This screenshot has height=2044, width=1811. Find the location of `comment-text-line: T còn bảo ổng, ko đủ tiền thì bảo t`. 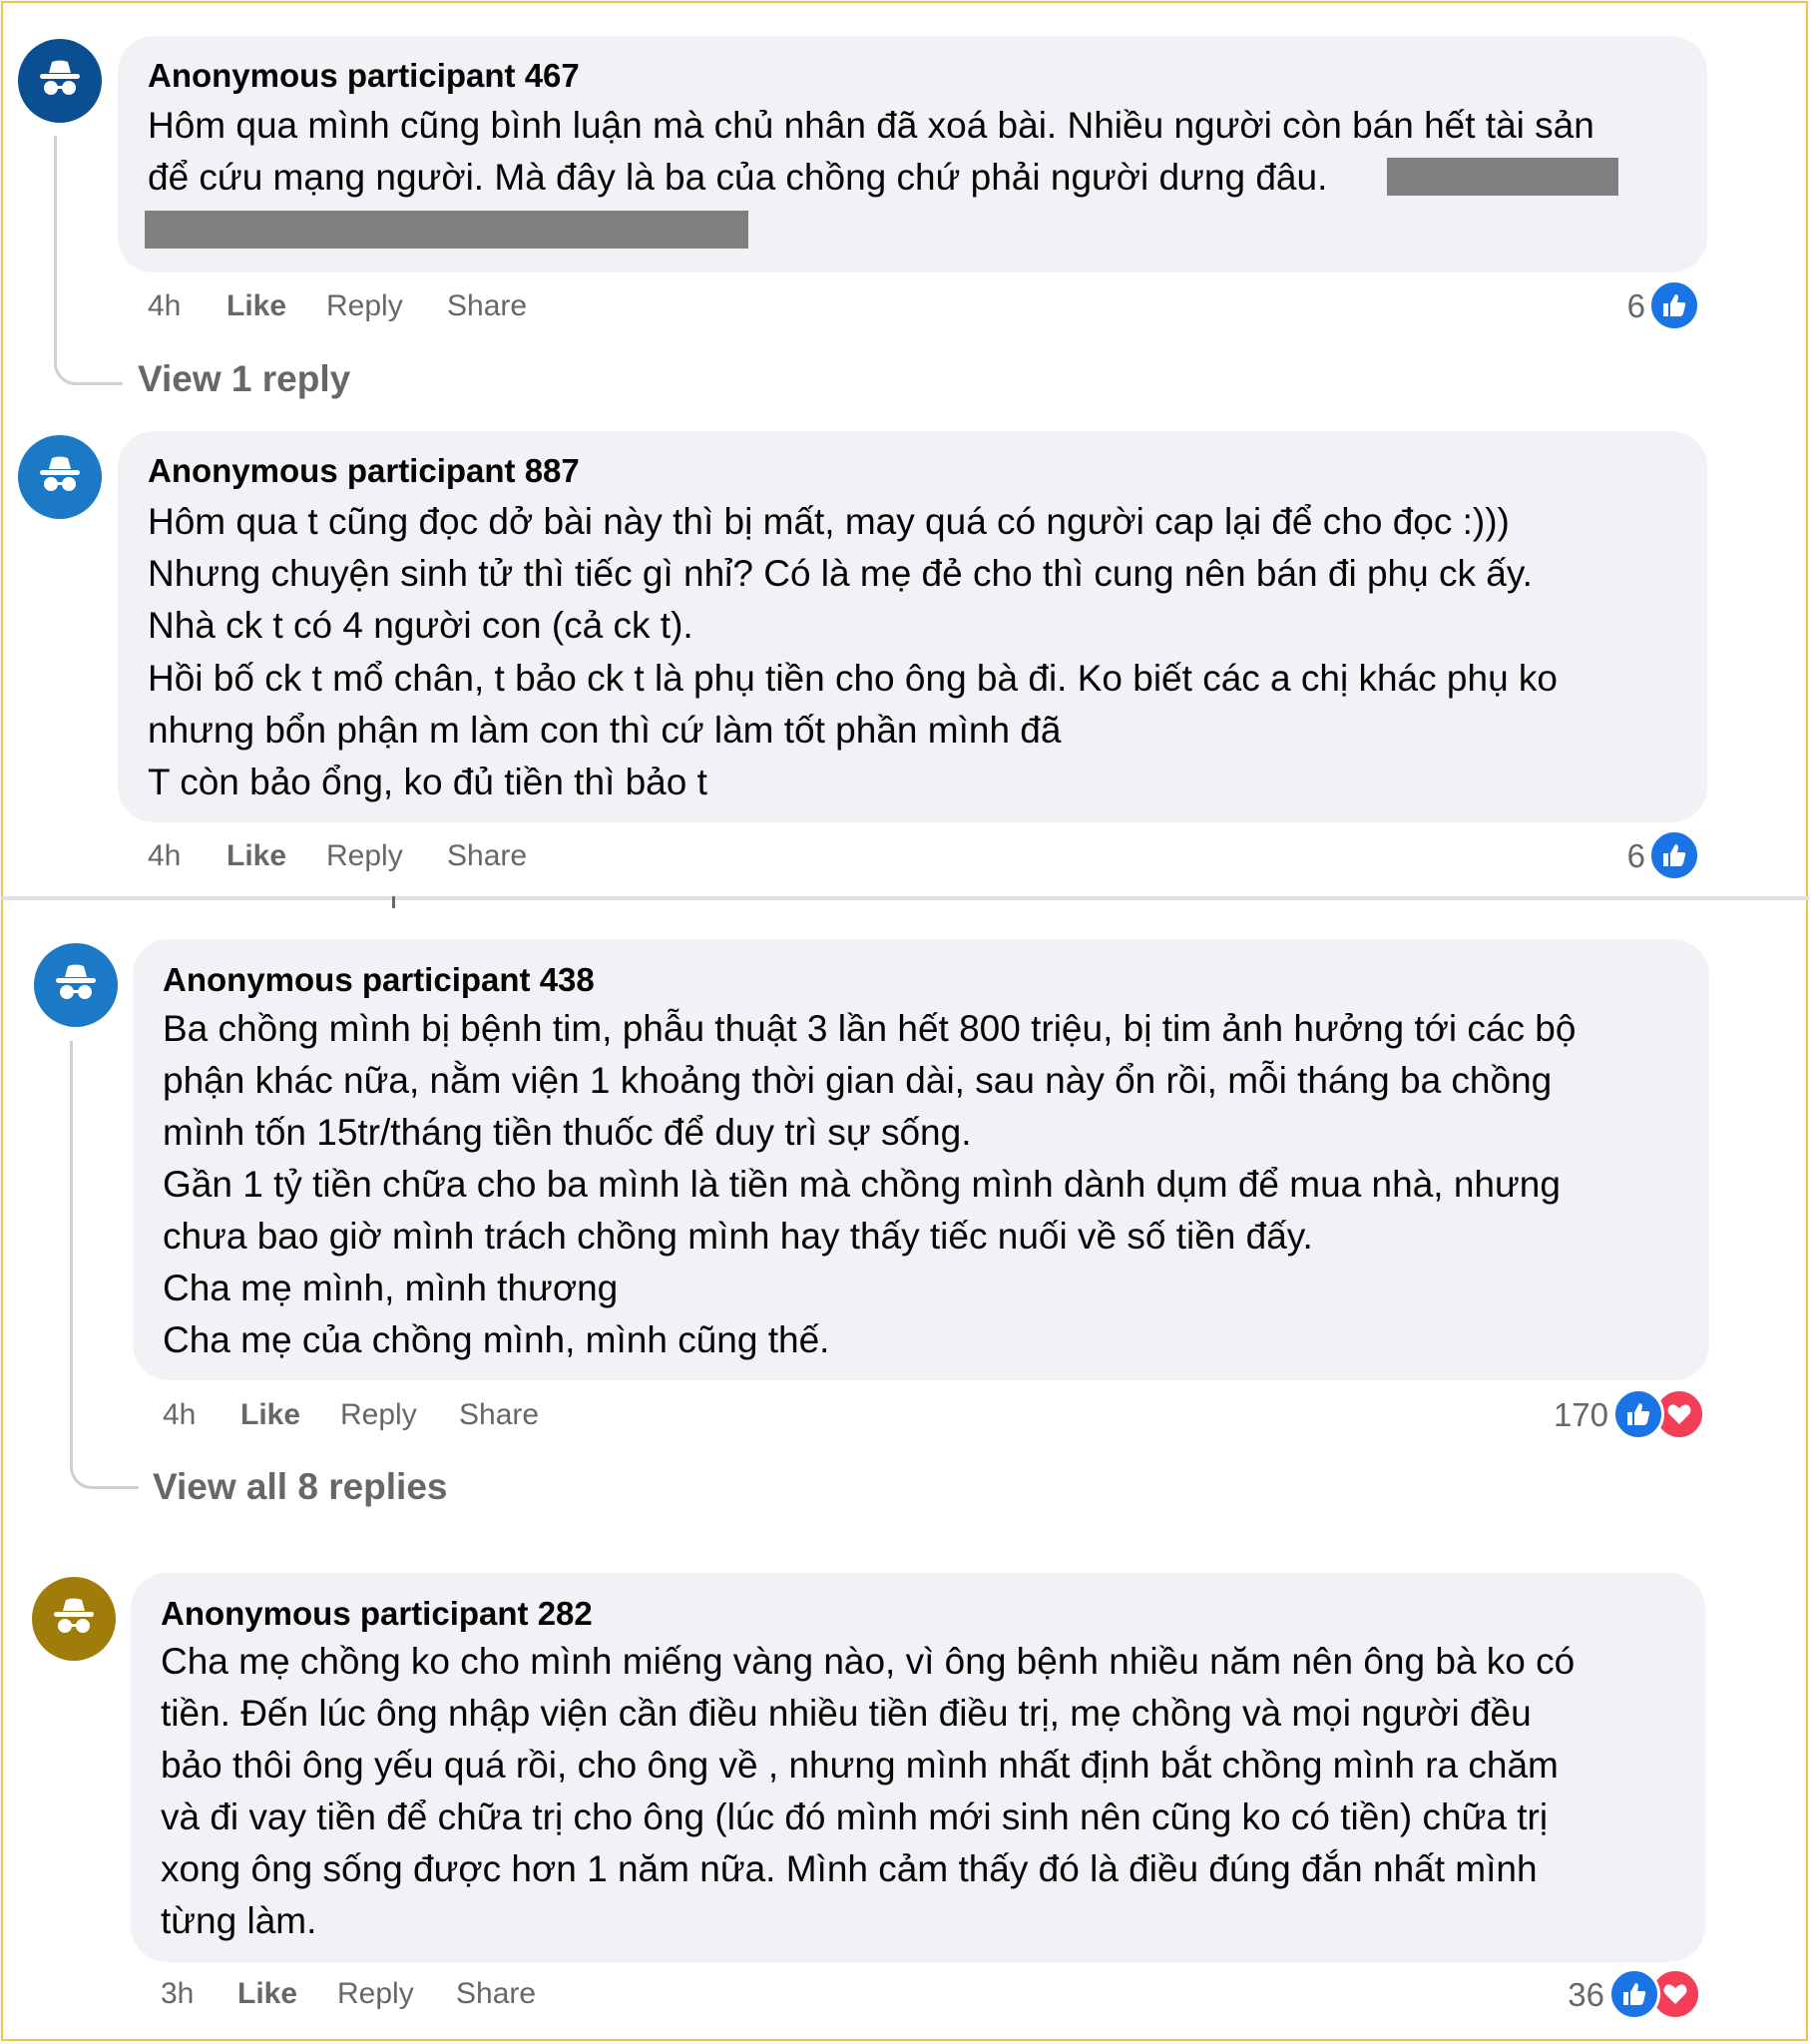

comment-text-line: T còn bảo ổng, ko đủ tiền thì bảo t is located at coordinates (427, 782).